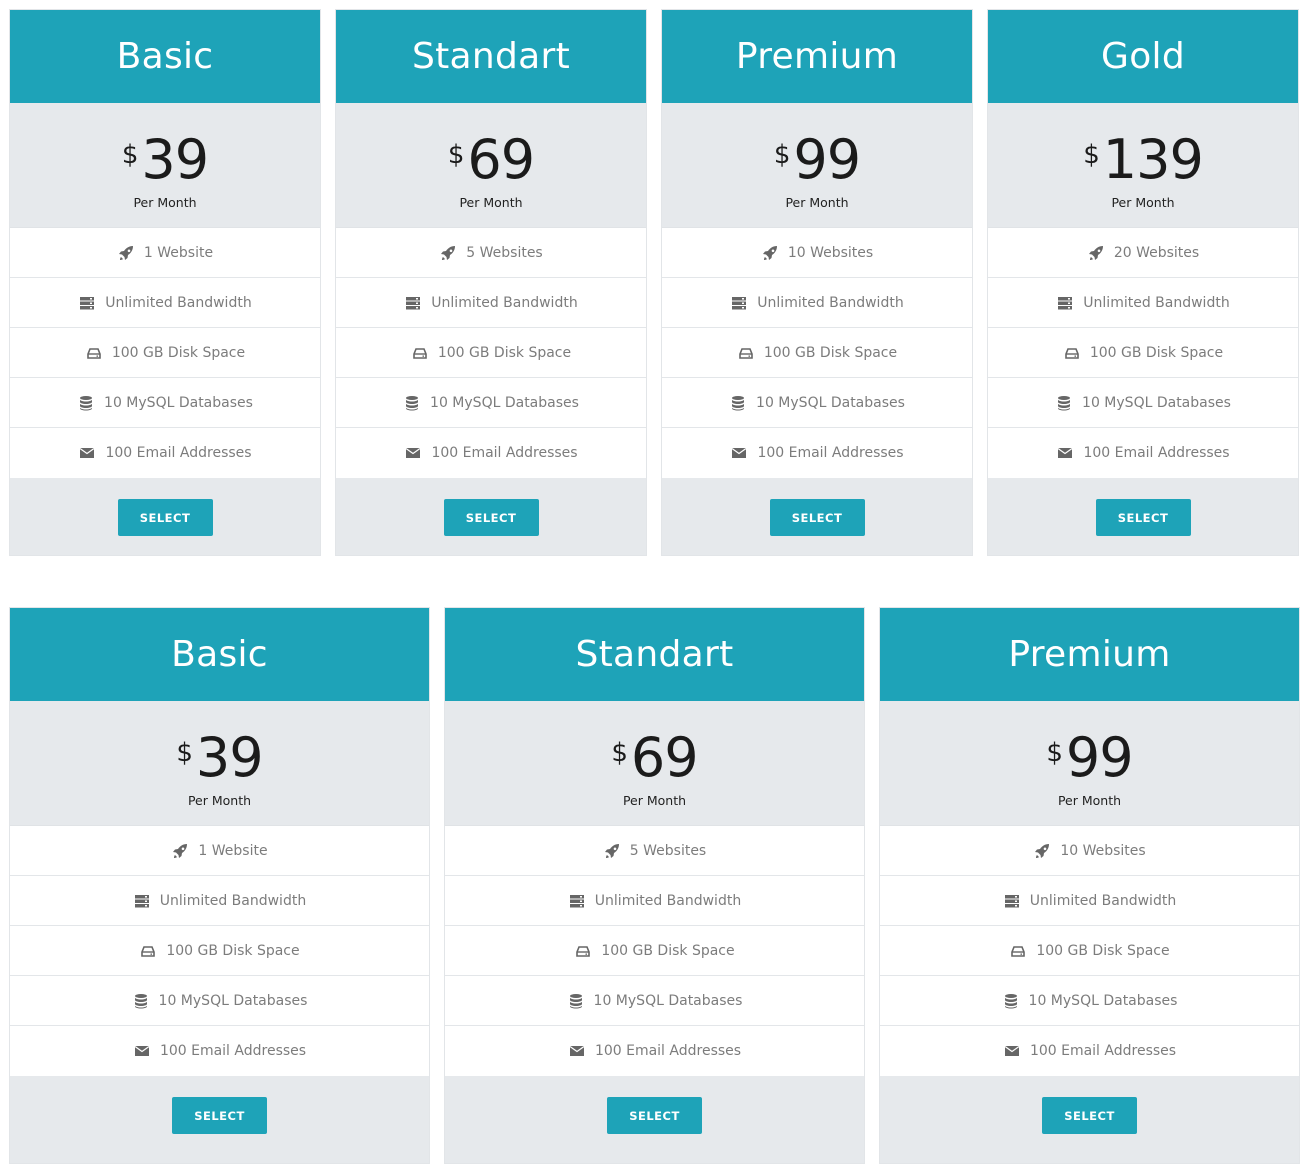 Image resolution: width=1307 pixels, height=1164 pixels. I want to click on price-box: $ 39 Per Month, so click(219, 763).